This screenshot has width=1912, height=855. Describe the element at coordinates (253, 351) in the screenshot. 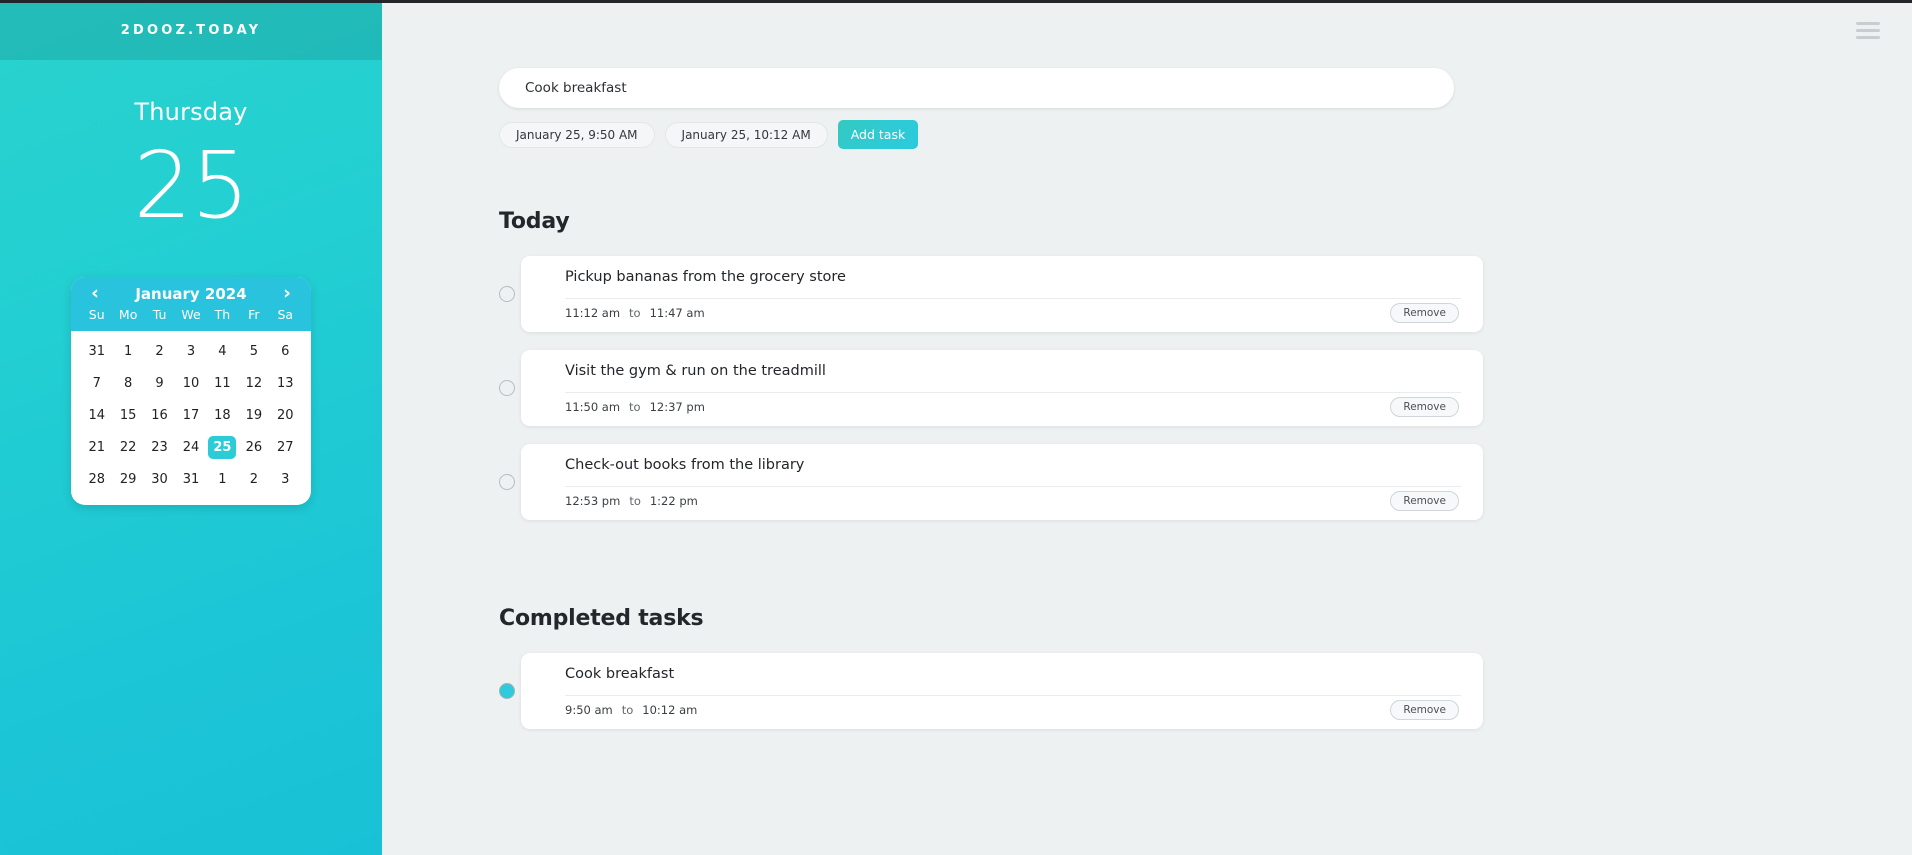

I see `calendar-day: 5` at that location.